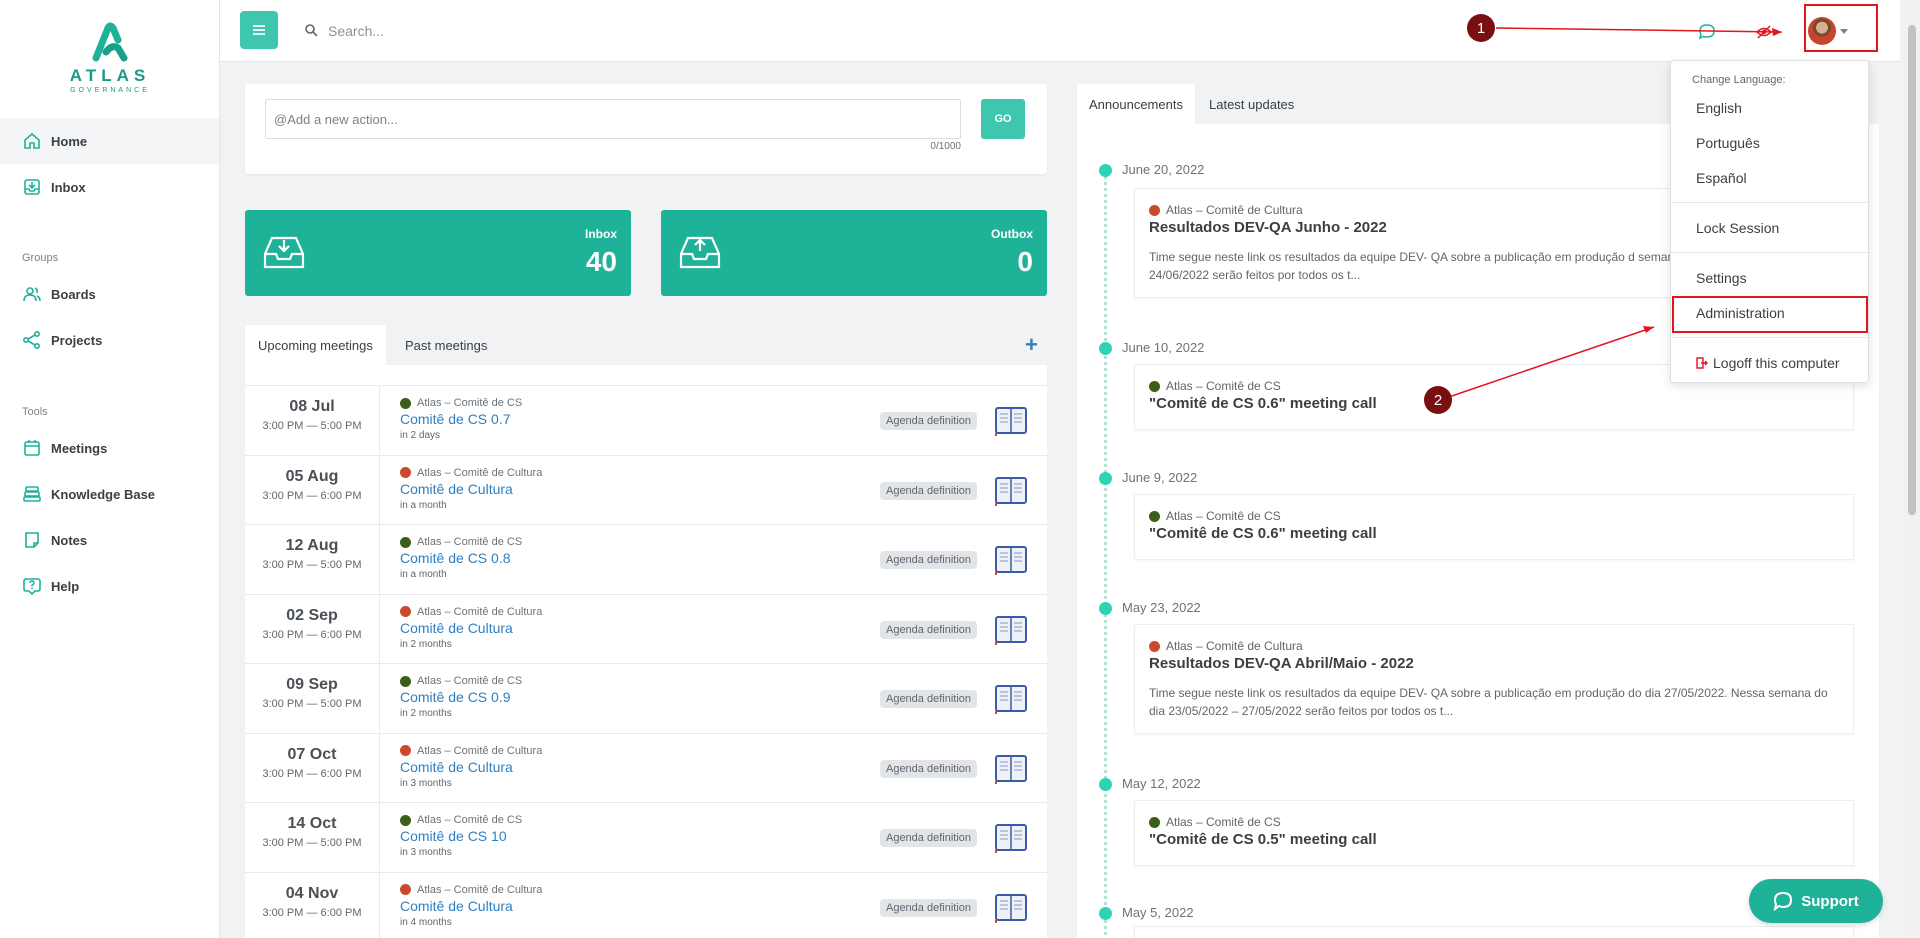 The width and height of the screenshot is (1920, 938). Describe the element at coordinates (109, 586) in the screenshot. I see `sidebar-item-help: Help` at that location.